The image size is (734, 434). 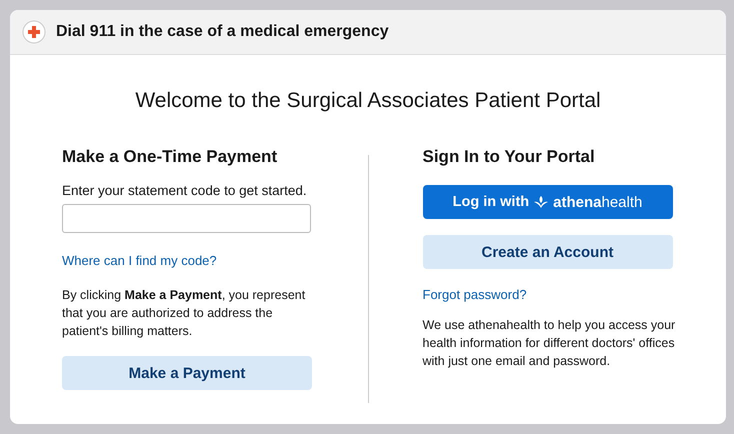 I want to click on field-label: Enter your statement code to get started., so click(x=185, y=190).